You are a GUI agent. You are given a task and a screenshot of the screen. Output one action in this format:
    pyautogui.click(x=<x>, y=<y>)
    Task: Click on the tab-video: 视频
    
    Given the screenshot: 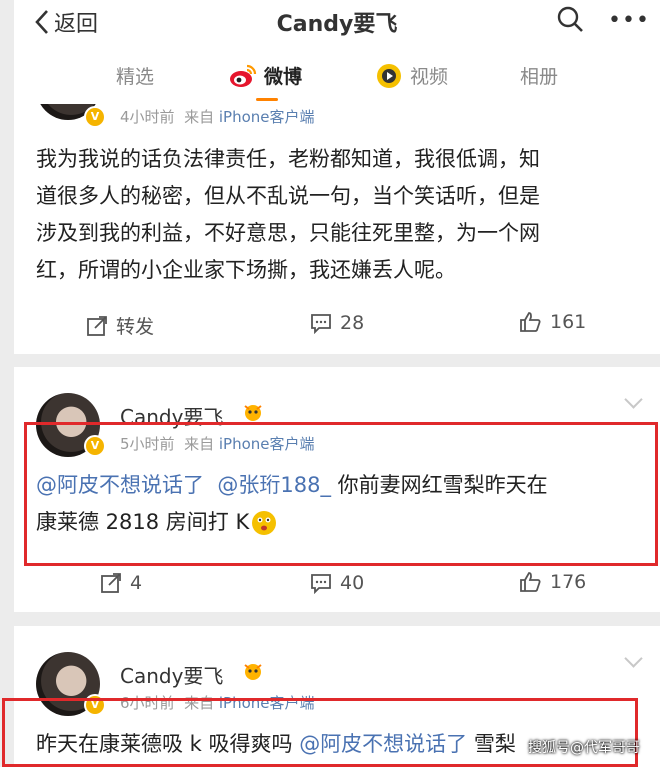 What is the action you would take?
    pyautogui.click(x=411, y=75)
    